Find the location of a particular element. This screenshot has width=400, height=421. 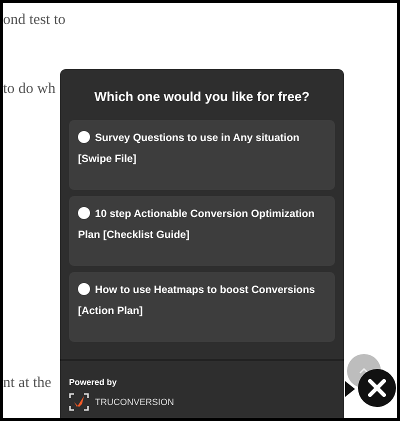

logo-icon is located at coordinates (79, 402).